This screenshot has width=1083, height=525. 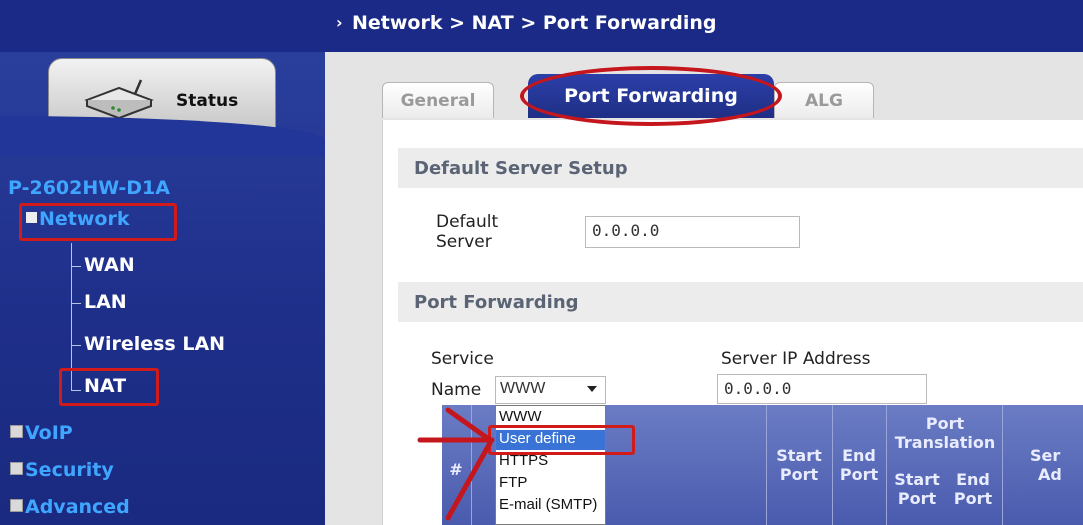 I want to click on col-translation-end: End Port, so click(x=973, y=489).